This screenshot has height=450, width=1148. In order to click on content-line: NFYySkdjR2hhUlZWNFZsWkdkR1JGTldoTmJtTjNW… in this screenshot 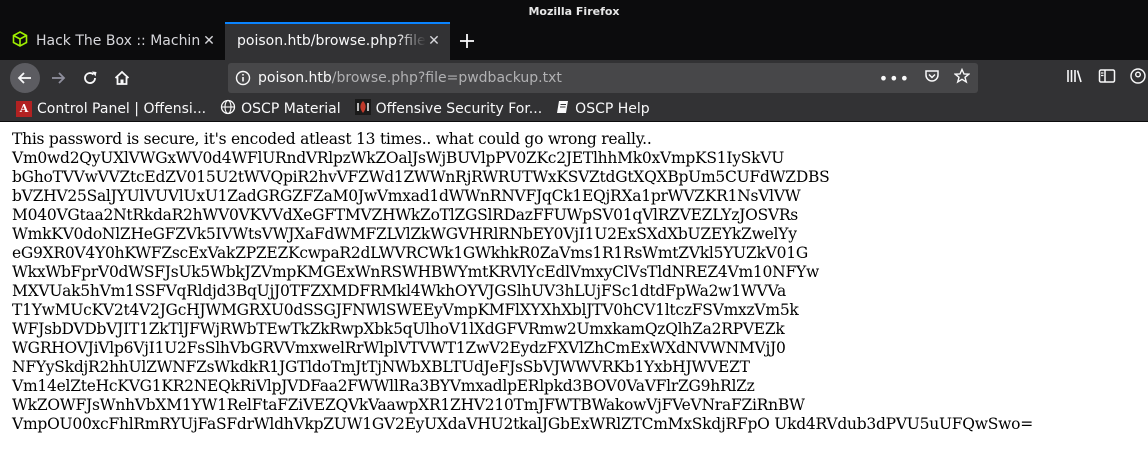, I will do `click(381, 367)`.